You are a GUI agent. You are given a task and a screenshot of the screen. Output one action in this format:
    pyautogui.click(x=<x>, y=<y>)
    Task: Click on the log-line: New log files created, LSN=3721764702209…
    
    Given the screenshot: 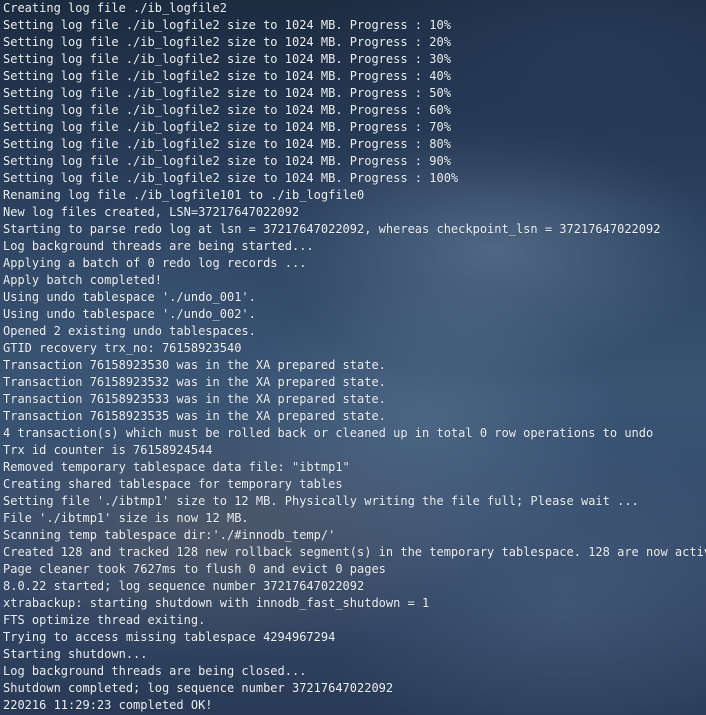 What is the action you would take?
    pyautogui.click(x=151, y=212)
    